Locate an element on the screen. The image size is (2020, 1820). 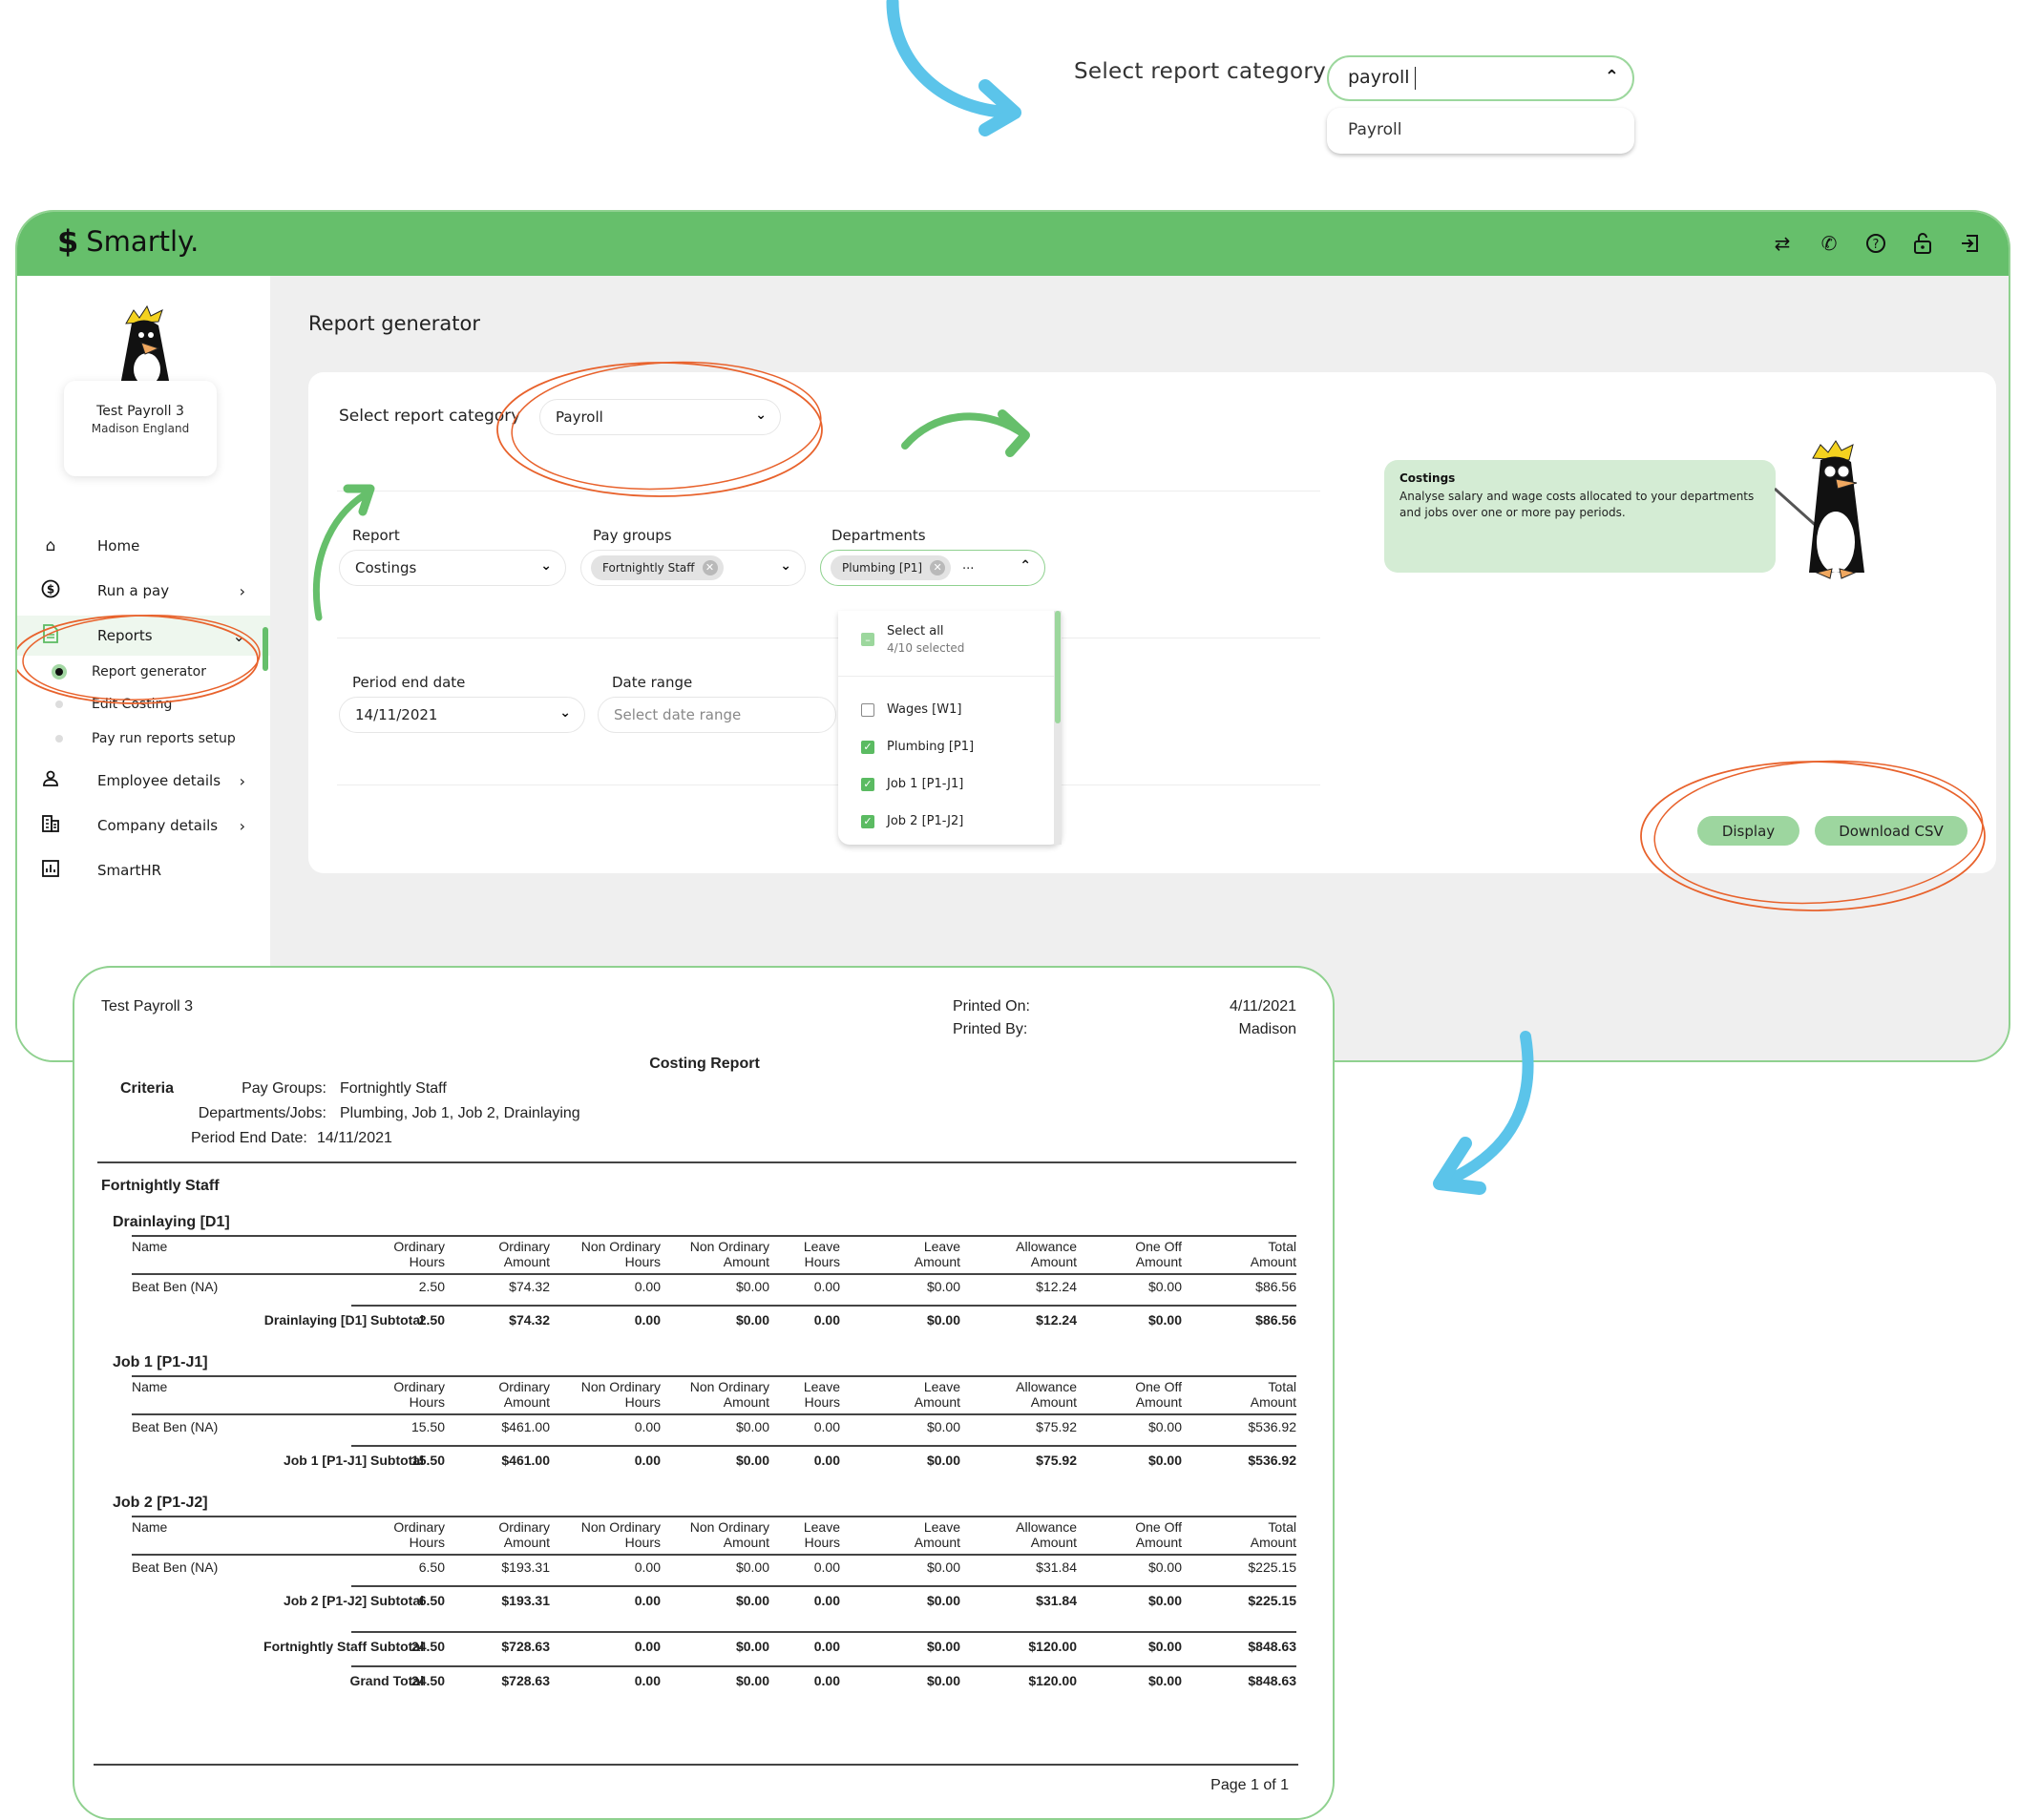
daterange-placeholder: Select date range is located at coordinates (678, 714).